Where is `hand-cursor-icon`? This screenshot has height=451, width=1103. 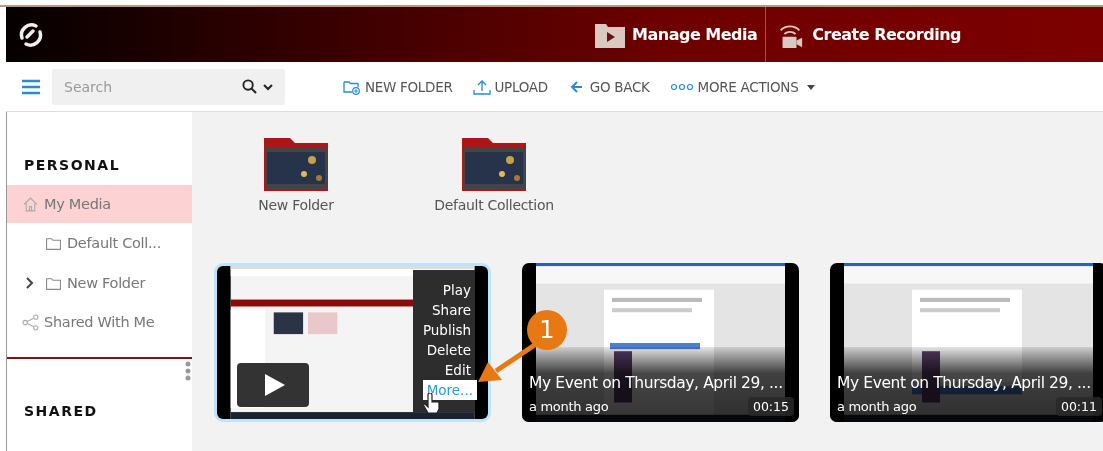 hand-cursor-icon is located at coordinates (431, 404).